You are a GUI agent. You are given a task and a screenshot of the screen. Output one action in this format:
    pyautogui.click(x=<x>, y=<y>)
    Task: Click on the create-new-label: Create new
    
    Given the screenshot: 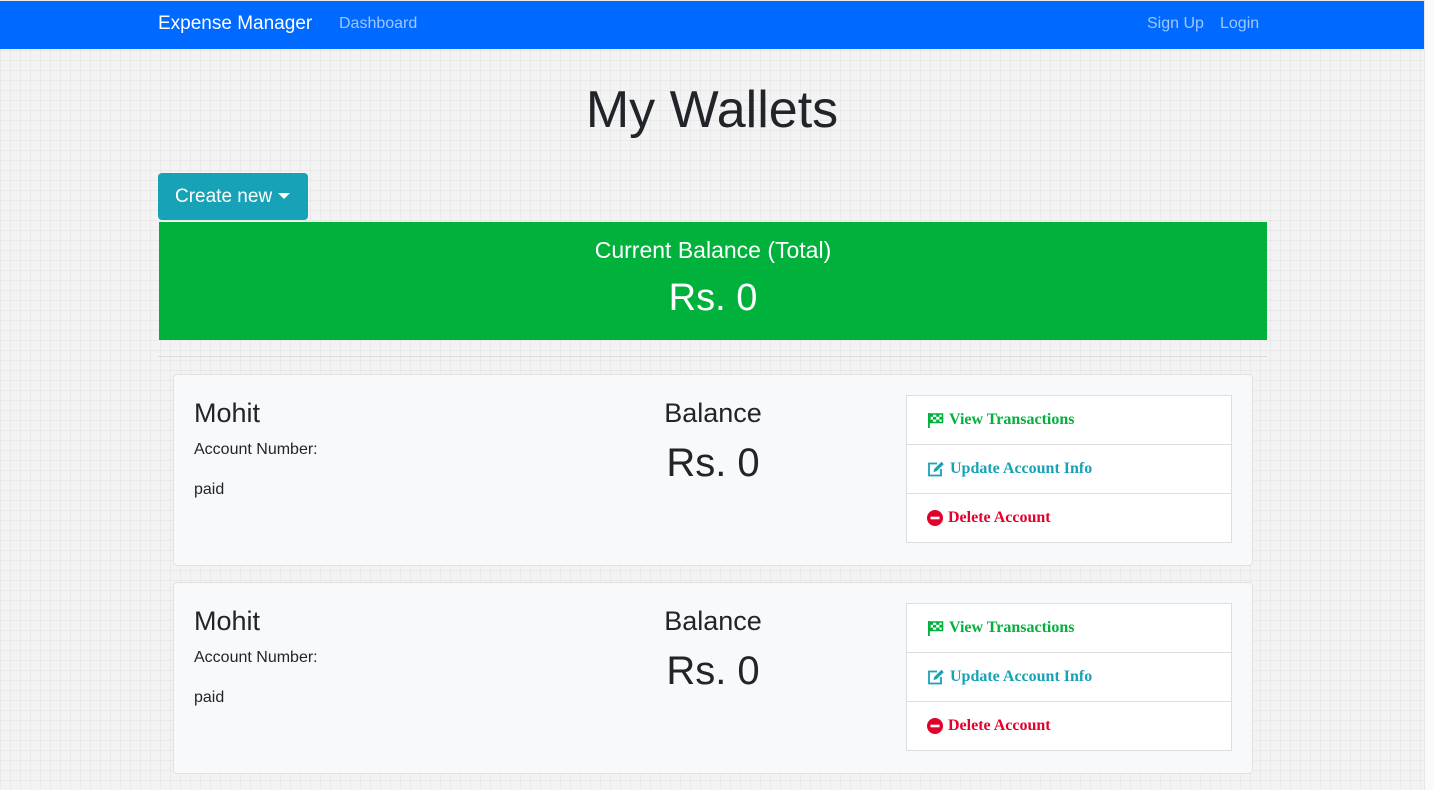 What is the action you would take?
    pyautogui.click(x=224, y=196)
    